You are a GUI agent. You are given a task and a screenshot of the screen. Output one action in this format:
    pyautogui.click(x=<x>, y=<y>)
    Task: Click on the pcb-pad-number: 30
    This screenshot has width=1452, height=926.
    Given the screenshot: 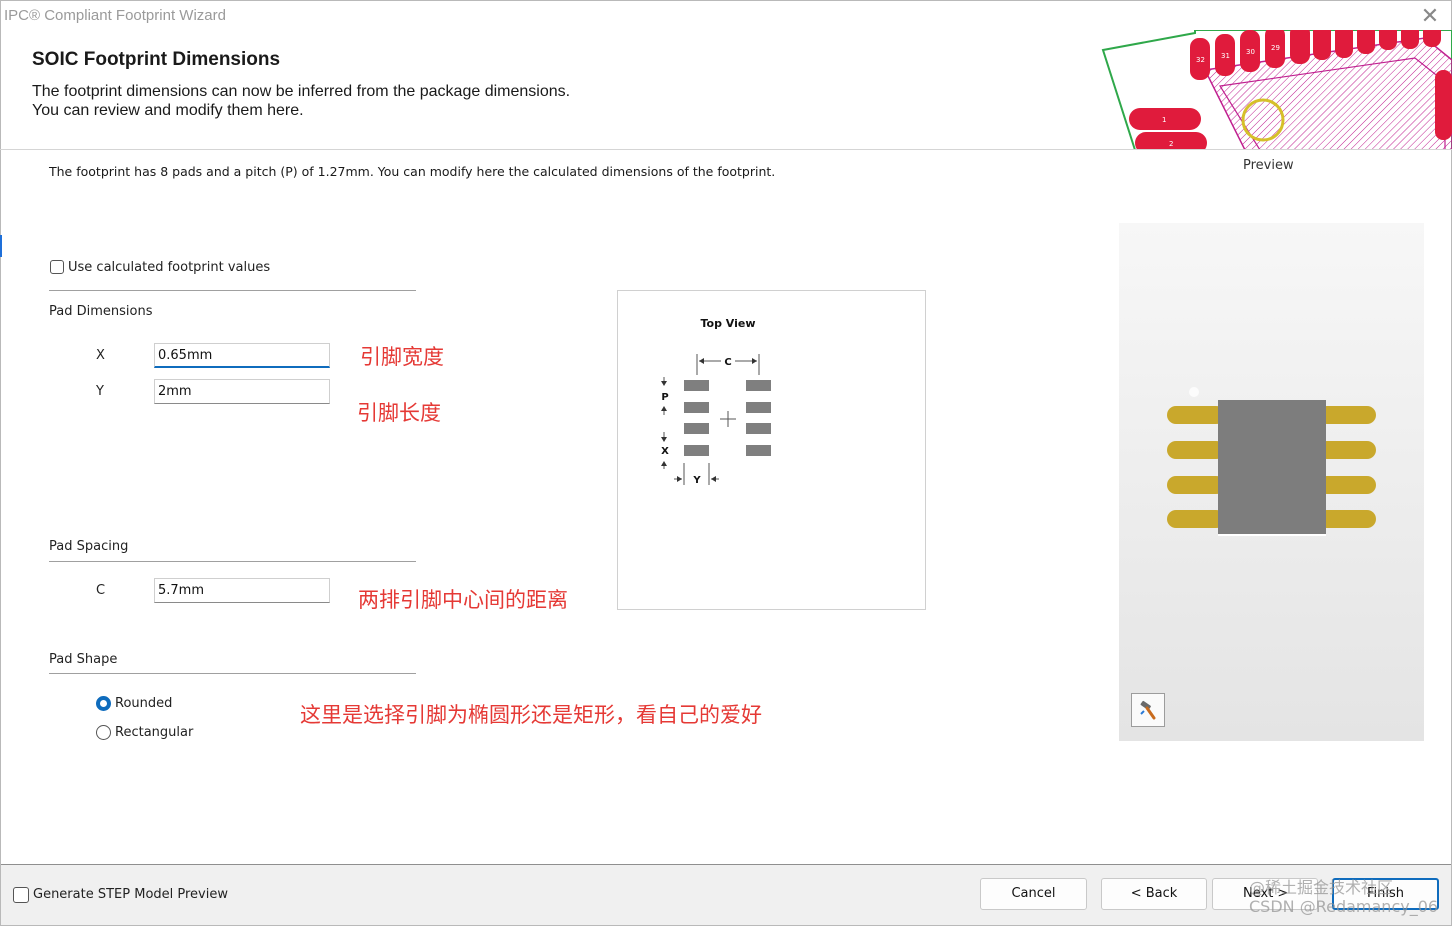 What is the action you would take?
    pyautogui.click(x=1250, y=52)
    